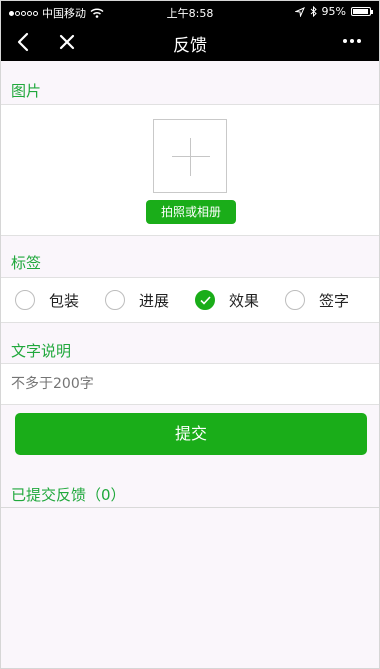  What do you see at coordinates (47, 300) in the screenshot?
I see `tag-option: 包装` at bounding box center [47, 300].